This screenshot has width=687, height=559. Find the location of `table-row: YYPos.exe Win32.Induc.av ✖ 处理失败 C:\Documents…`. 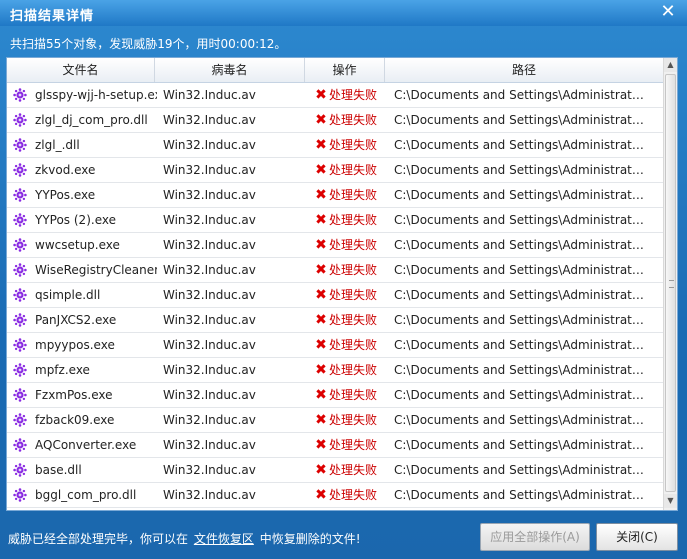

table-row: YYPos.exe Win32.Induc.av ✖ 处理失败 C:\Documents… is located at coordinates (335, 195).